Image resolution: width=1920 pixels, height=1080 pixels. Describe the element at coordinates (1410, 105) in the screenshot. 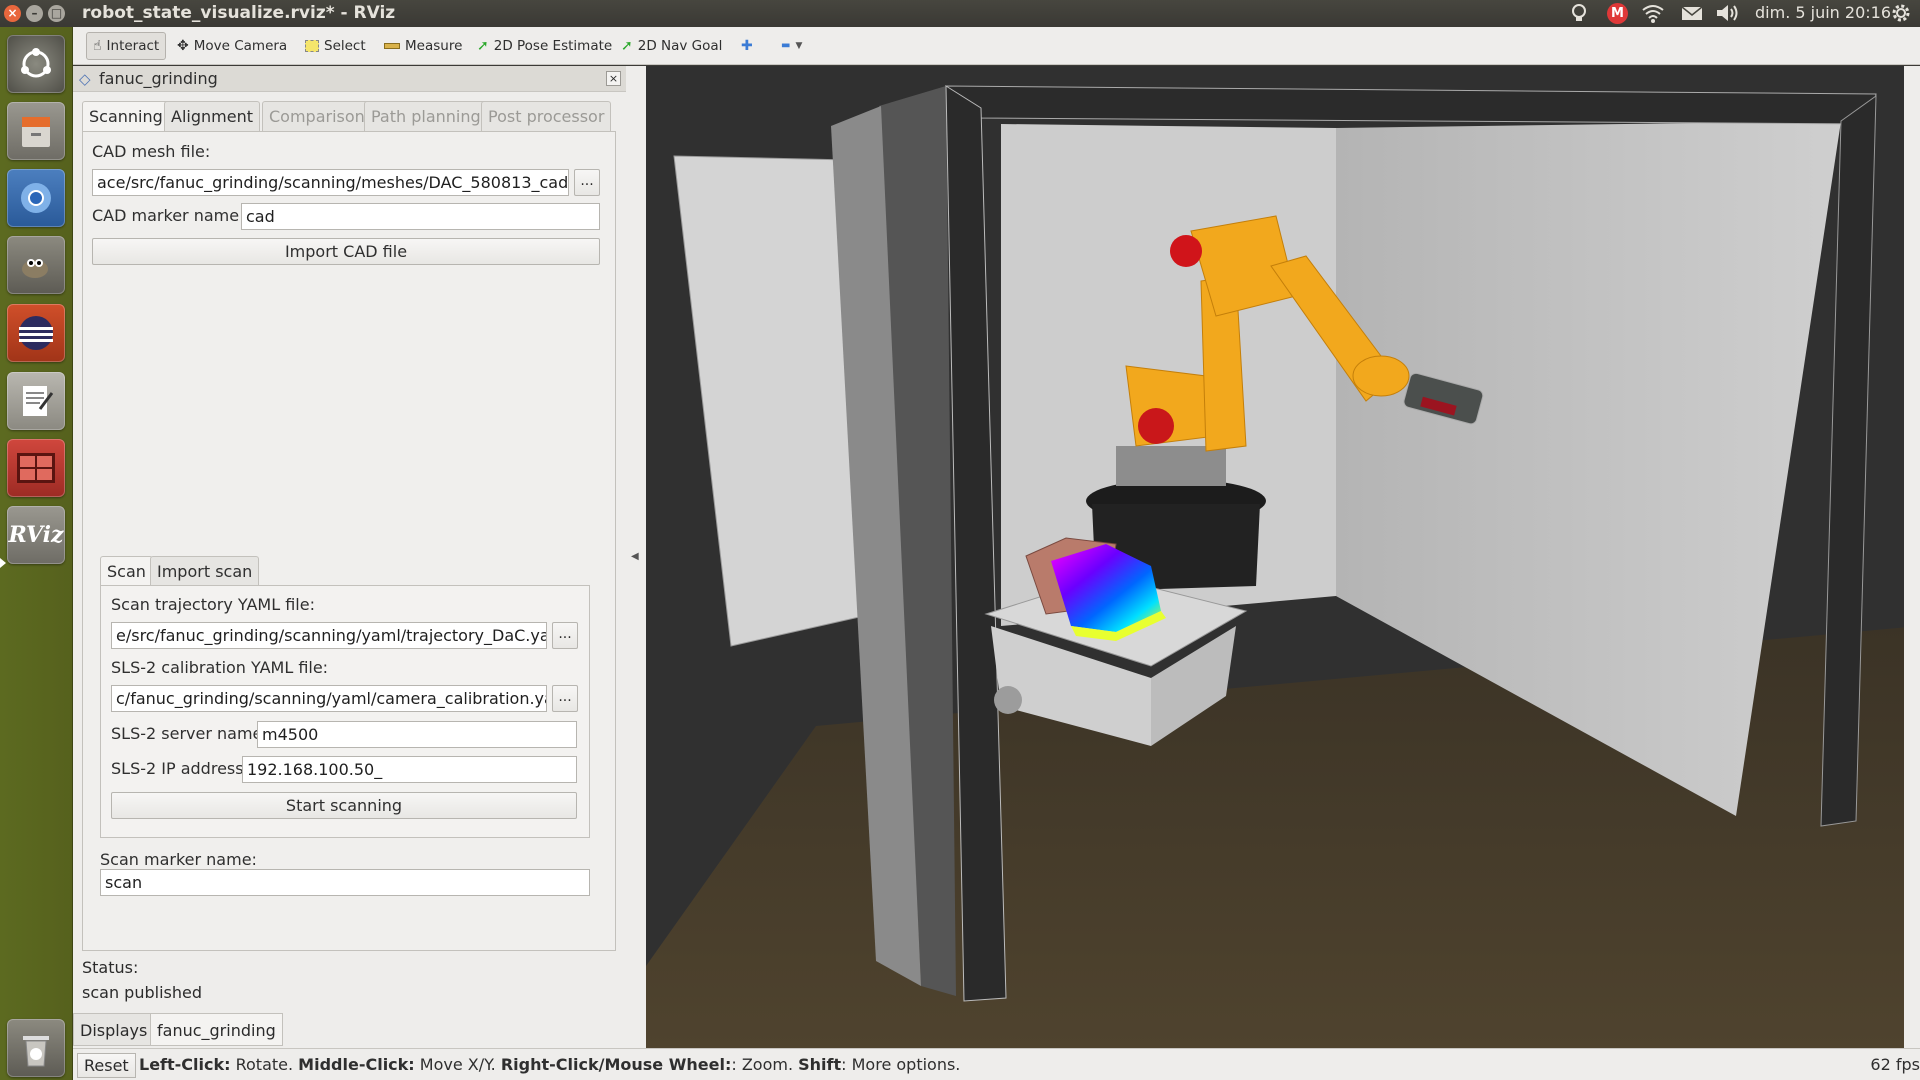

I see `top-frame` at that location.